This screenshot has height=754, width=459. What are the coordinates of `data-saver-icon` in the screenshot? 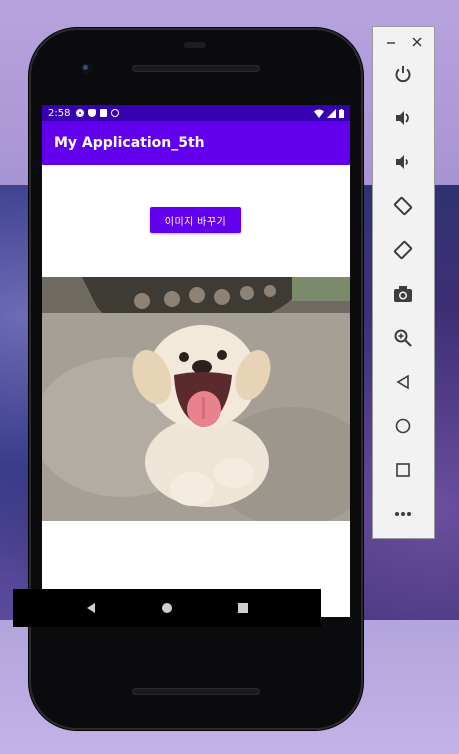 It's located at (115, 113).